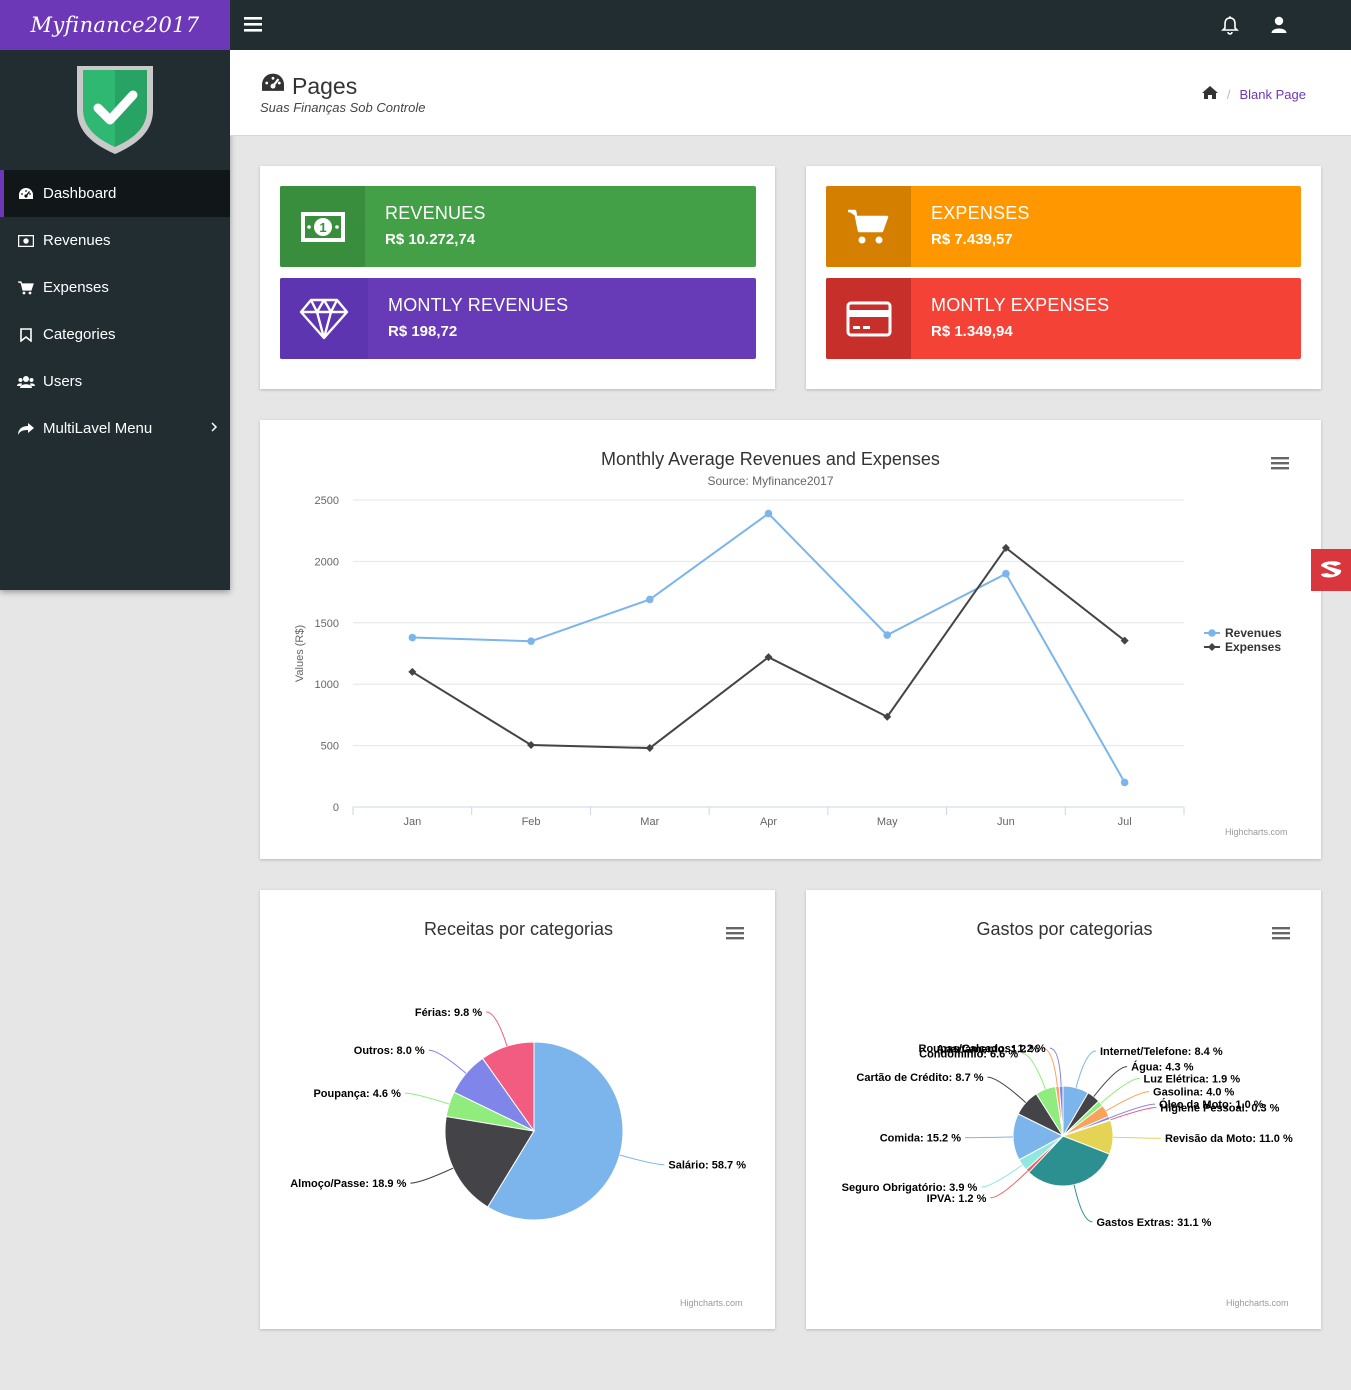 Image resolution: width=1351 pixels, height=1390 pixels. Describe the element at coordinates (26, 335) in the screenshot. I see `bookmark-icon` at that location.